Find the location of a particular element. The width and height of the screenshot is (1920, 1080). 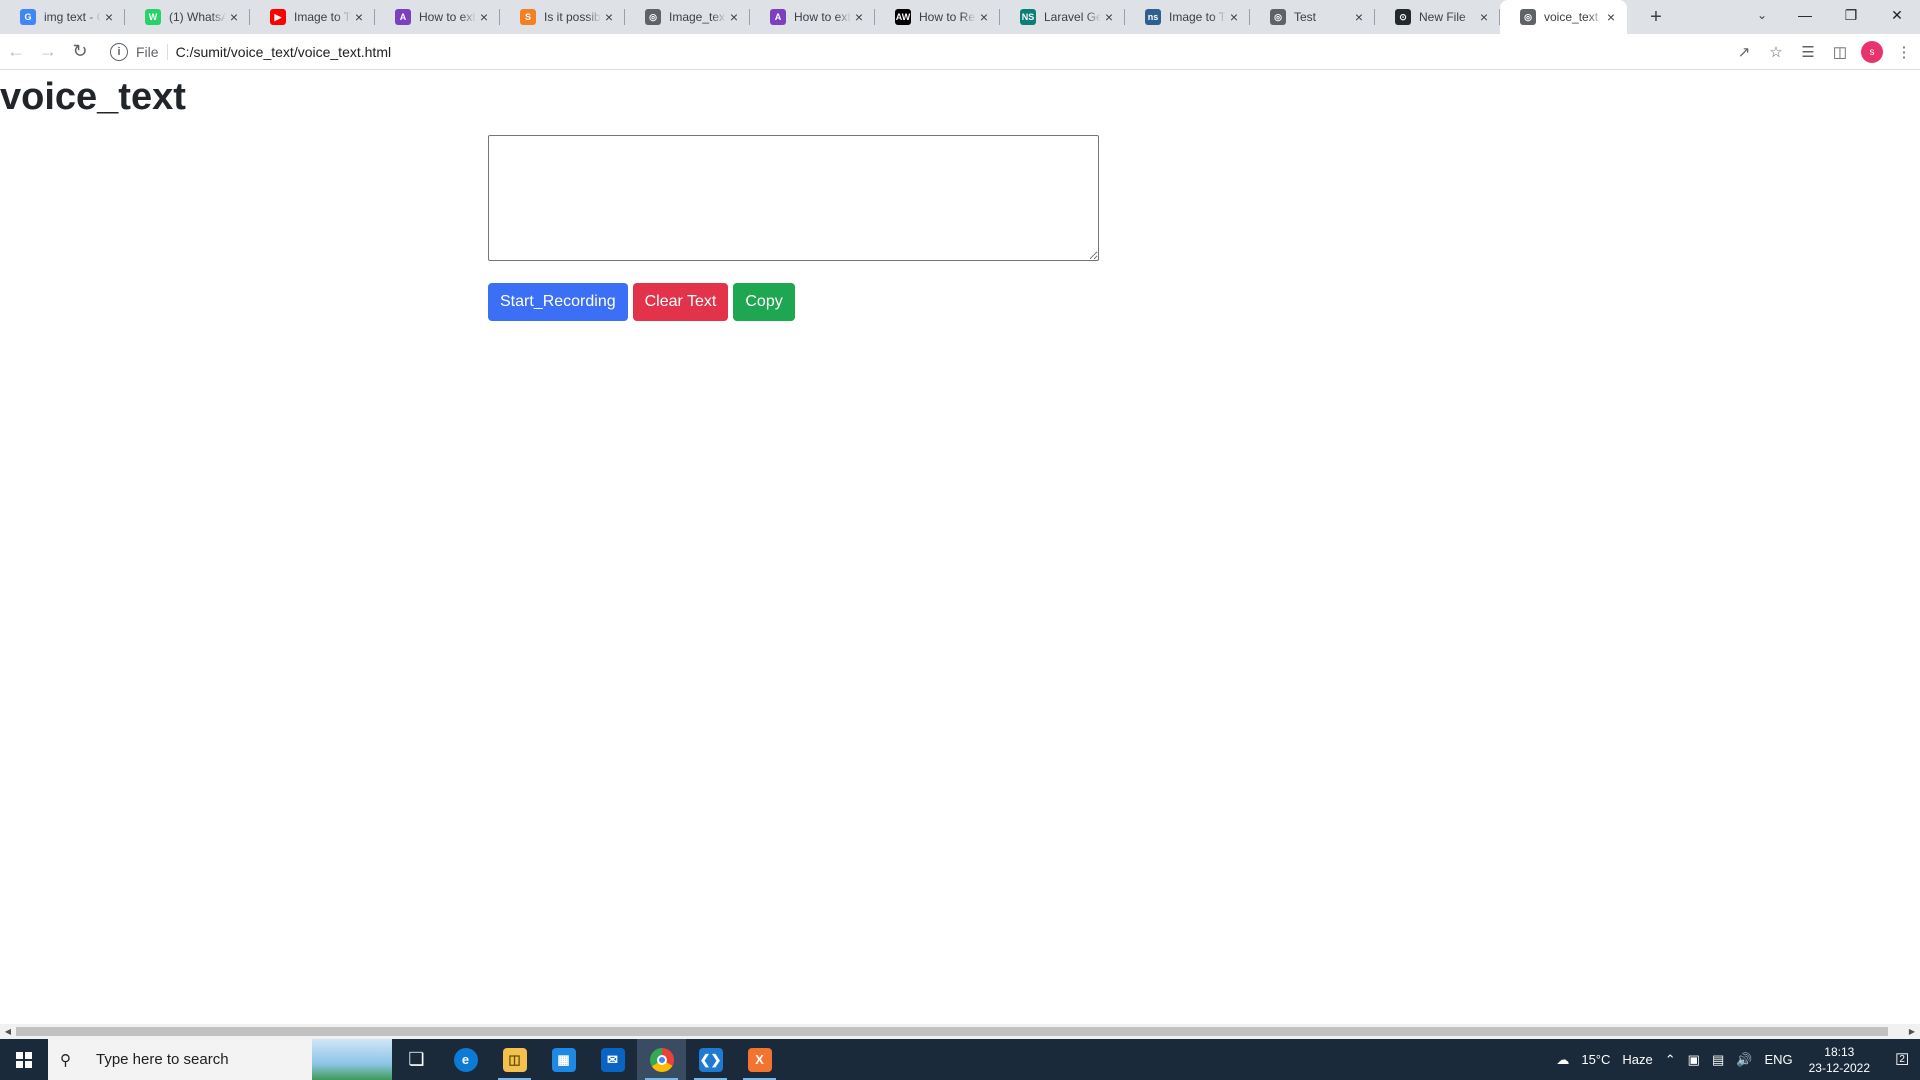

browser-tab: Gimg text - G × is located at coordinates (62, 17).